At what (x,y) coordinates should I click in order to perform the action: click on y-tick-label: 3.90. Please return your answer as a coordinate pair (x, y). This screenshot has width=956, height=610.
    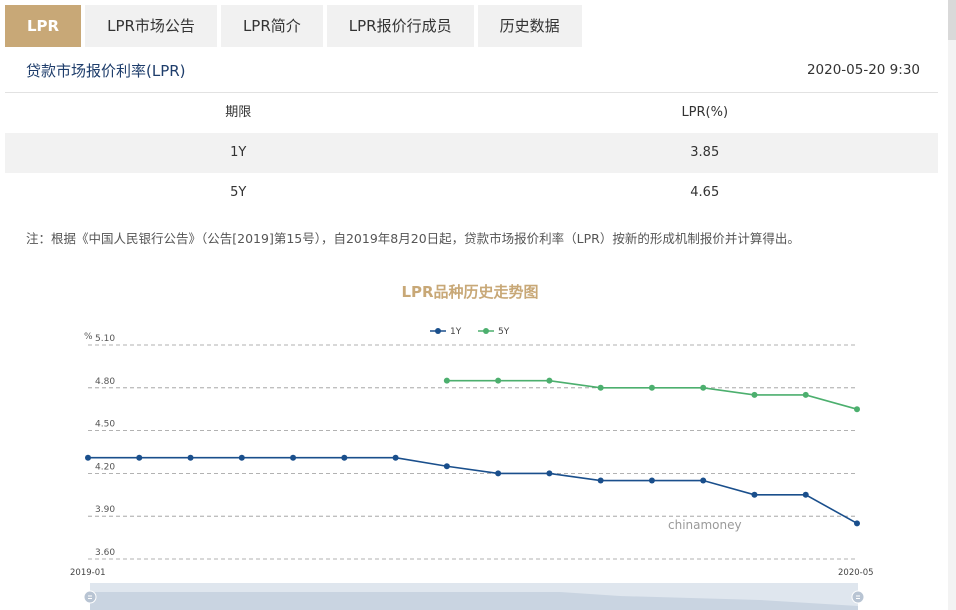
    Looking at the image, I should click on (105, 510).